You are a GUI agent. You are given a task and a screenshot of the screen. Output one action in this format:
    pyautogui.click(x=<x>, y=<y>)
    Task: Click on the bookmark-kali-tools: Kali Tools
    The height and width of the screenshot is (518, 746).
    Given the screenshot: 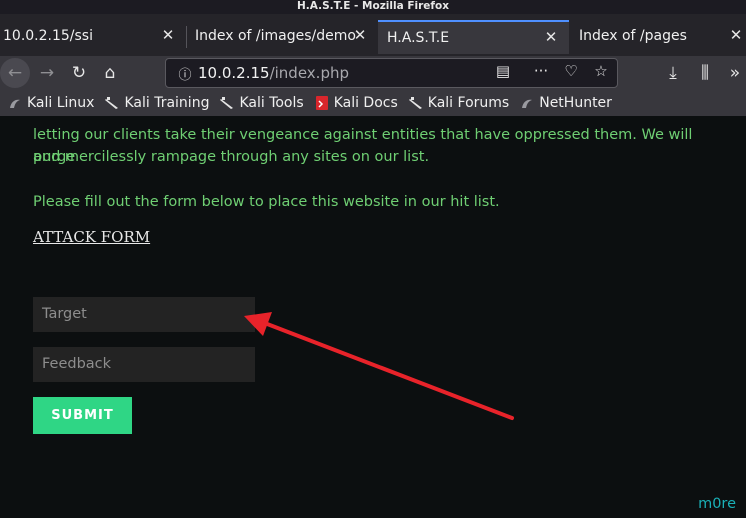 What is the action you would take?
    pyautogui.click(x=262, y=103)
    